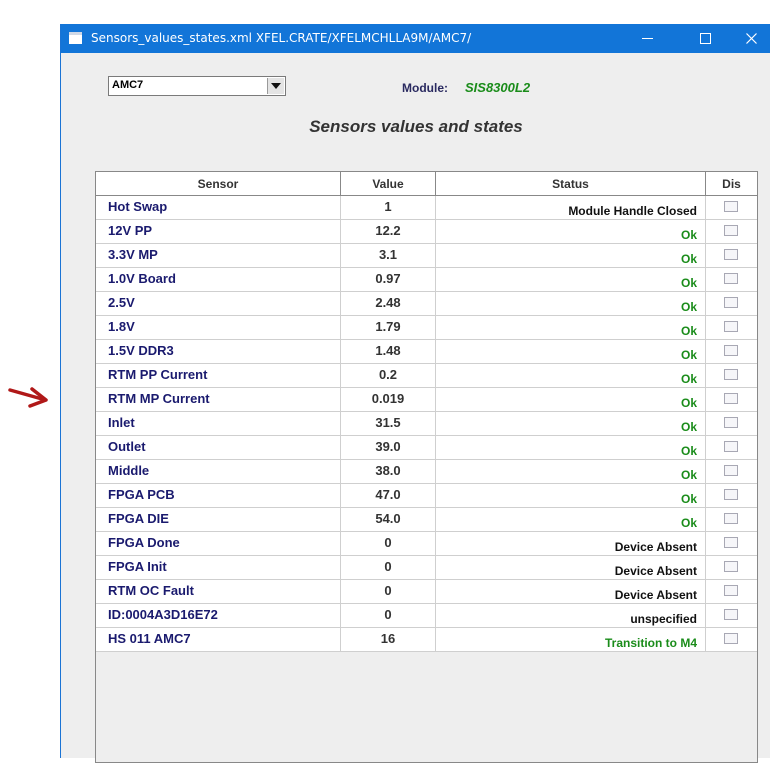 This screenshot has width=770, height=763. I want to click on sensor-value-cell: 2.48, so click(388, 303).